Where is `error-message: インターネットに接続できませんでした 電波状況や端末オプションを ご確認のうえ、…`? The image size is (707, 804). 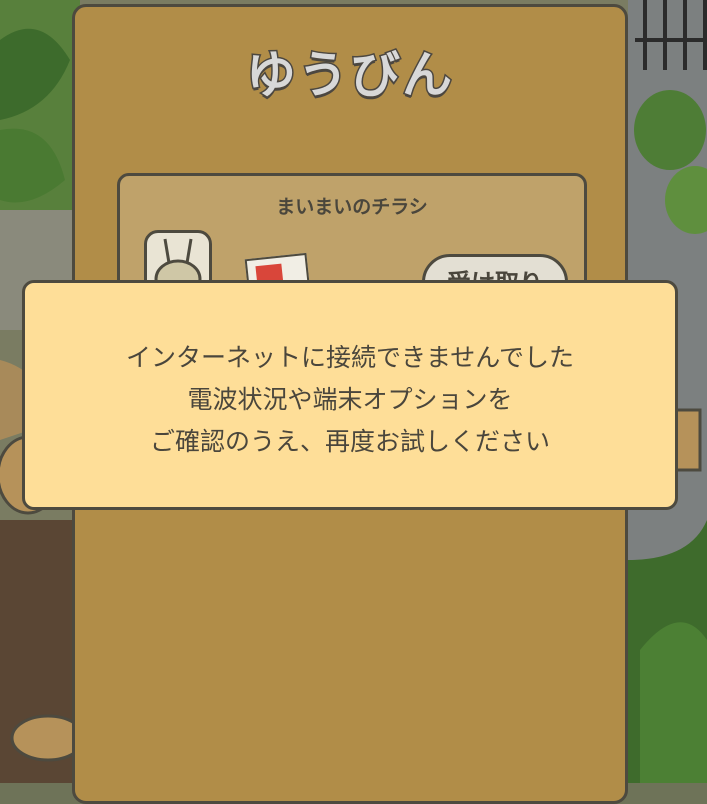 error-message: インターネットに接続できませんでした 電波状況や端末オプションを ご確認のうえ、… is located at coordinates (350, 400).